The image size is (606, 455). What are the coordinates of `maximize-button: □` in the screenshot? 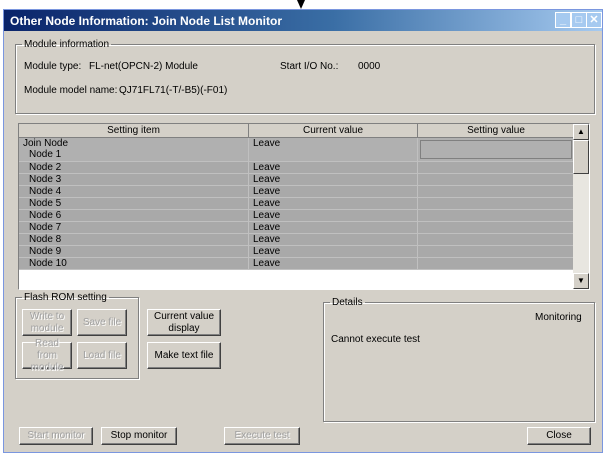 It's located at (579, 20).